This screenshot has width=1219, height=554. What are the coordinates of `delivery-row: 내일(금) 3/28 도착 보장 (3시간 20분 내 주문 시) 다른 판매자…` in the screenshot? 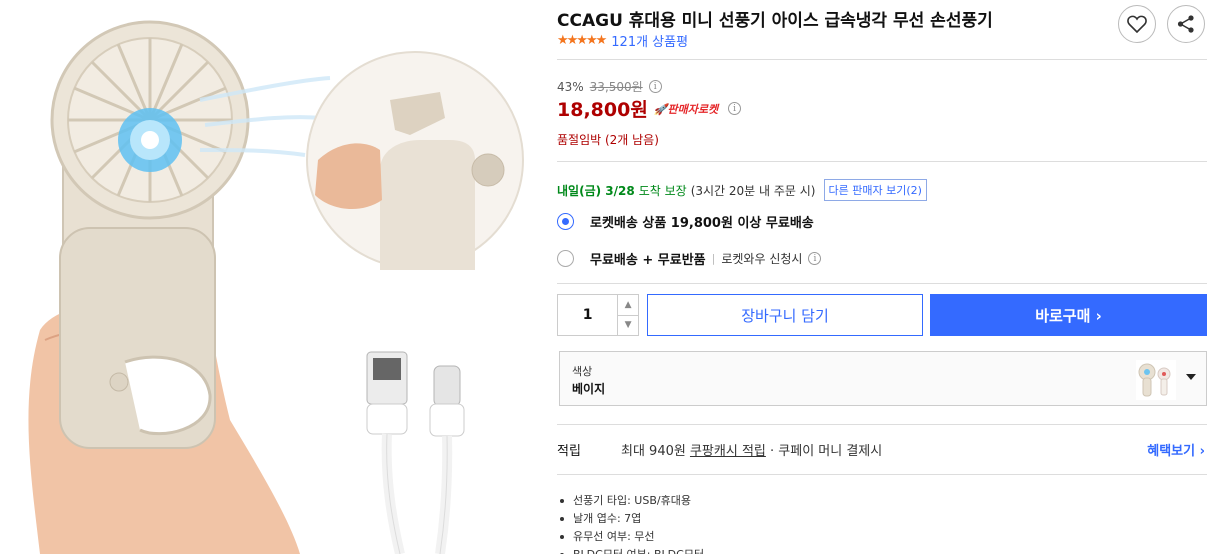 It's located at (742, 190).